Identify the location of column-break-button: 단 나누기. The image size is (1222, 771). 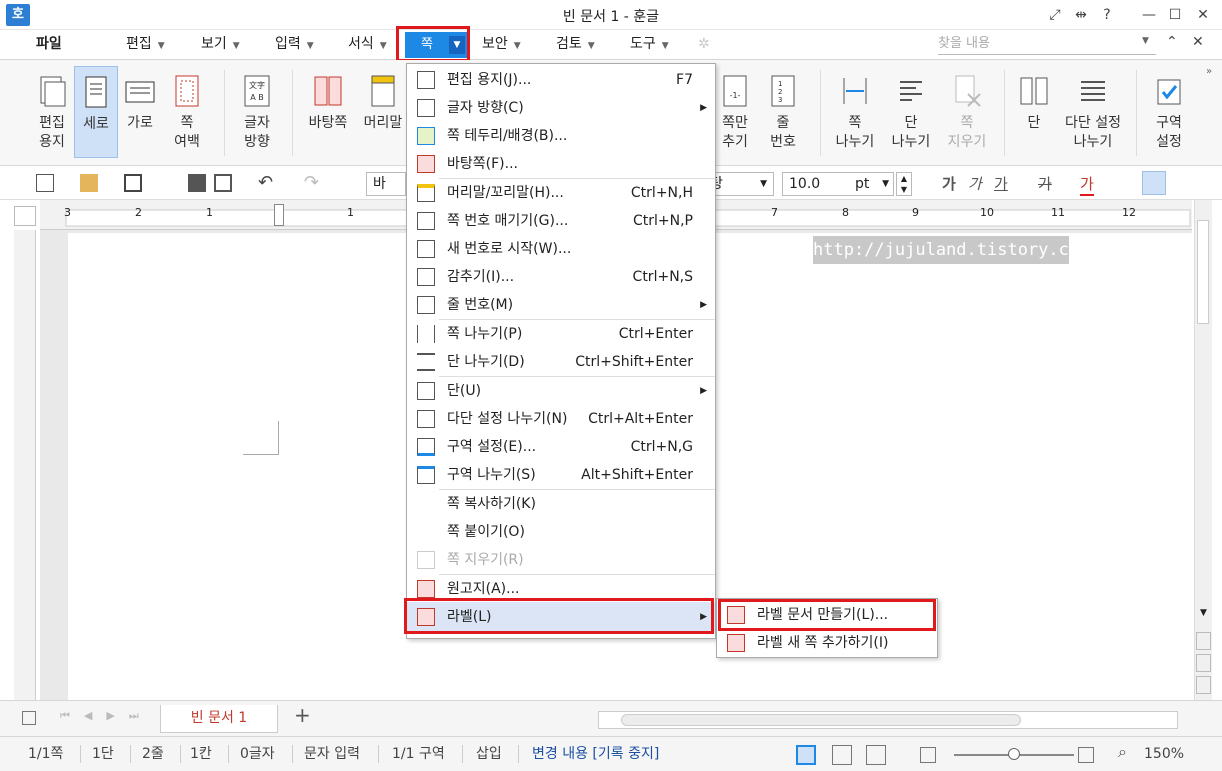
(911, 113).